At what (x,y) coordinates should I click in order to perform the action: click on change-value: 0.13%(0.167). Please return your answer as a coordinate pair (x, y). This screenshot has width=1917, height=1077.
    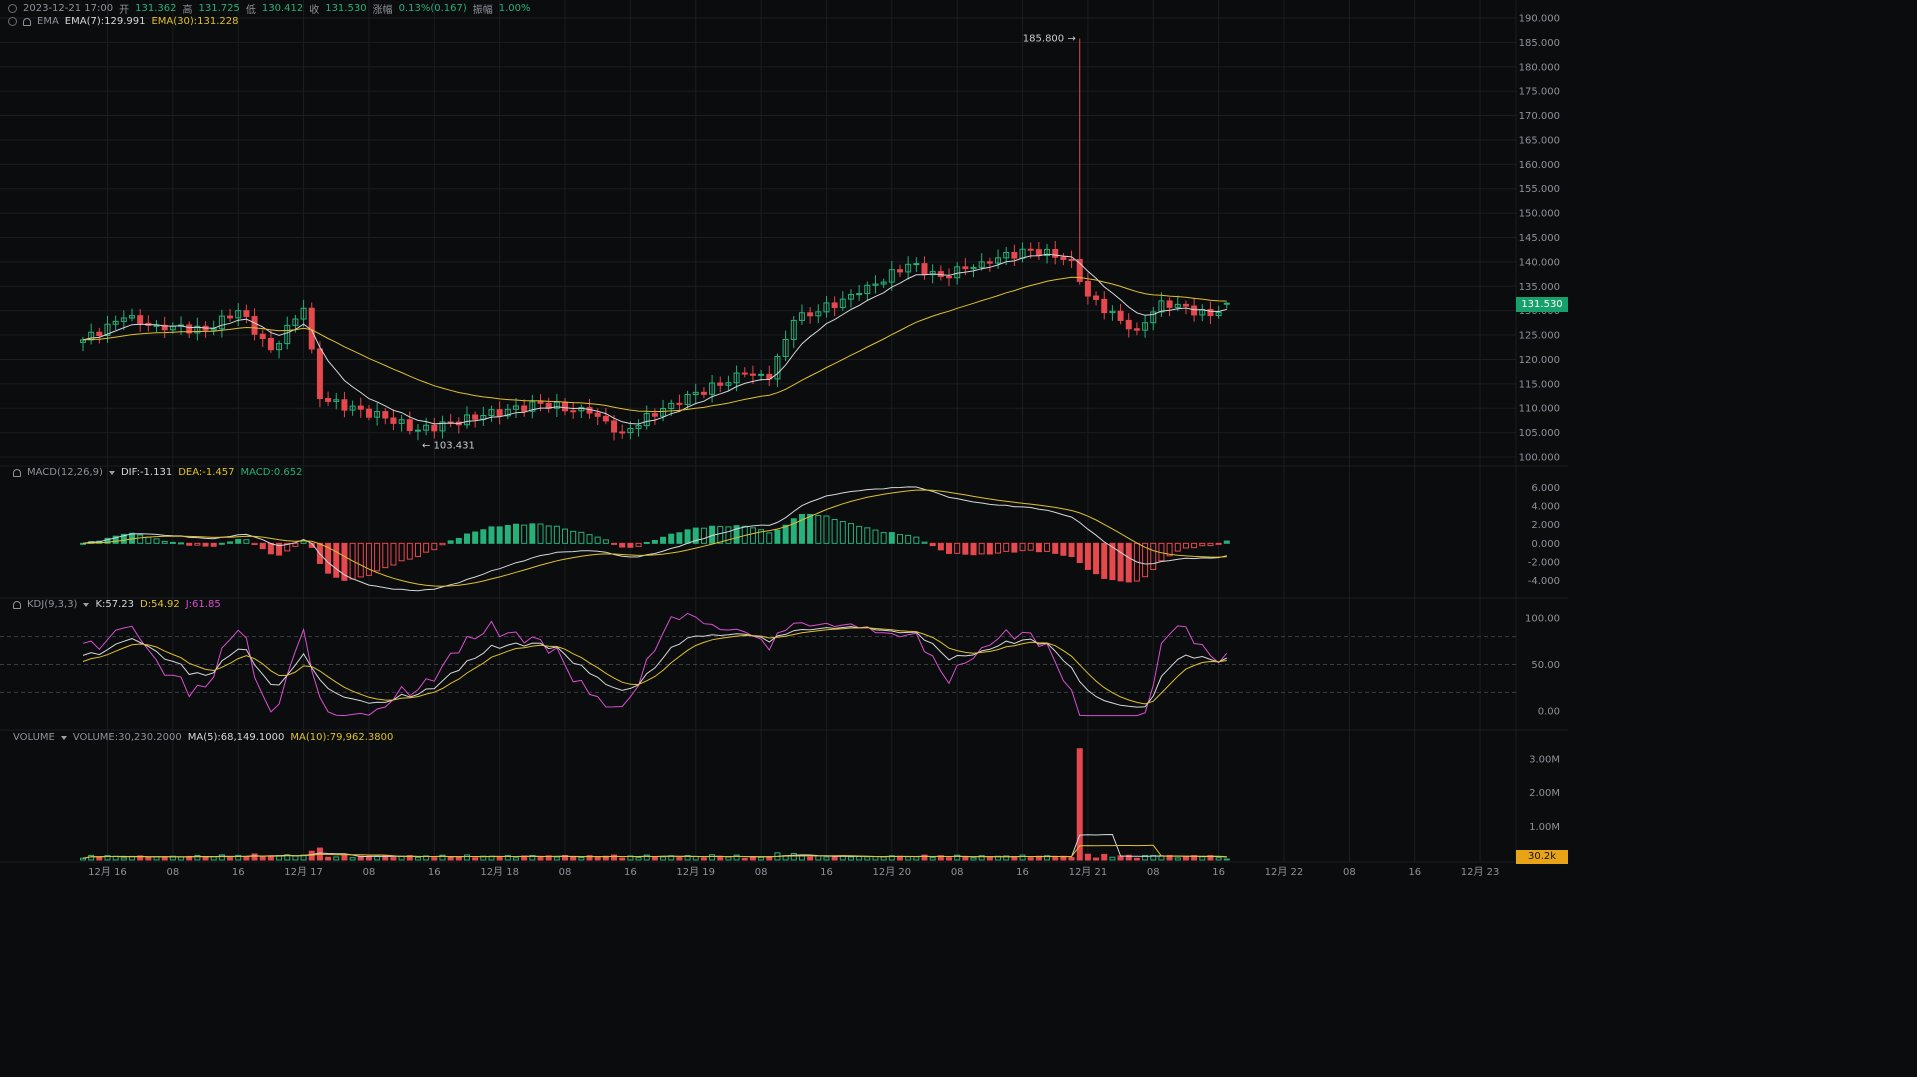
    Looking at the image, I should click on (432, 8).